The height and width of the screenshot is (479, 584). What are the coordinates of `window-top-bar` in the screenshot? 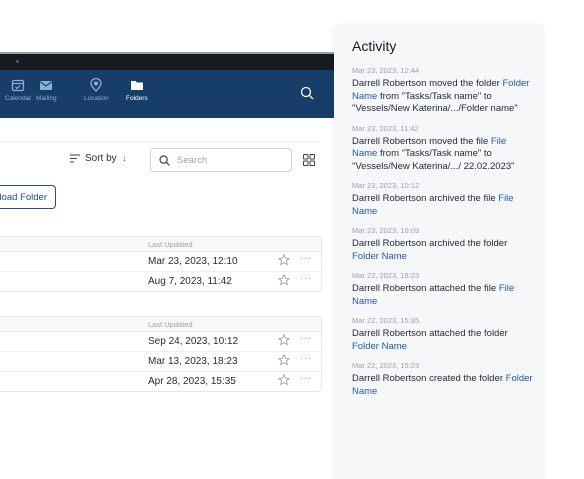 It's located at (167, 61).